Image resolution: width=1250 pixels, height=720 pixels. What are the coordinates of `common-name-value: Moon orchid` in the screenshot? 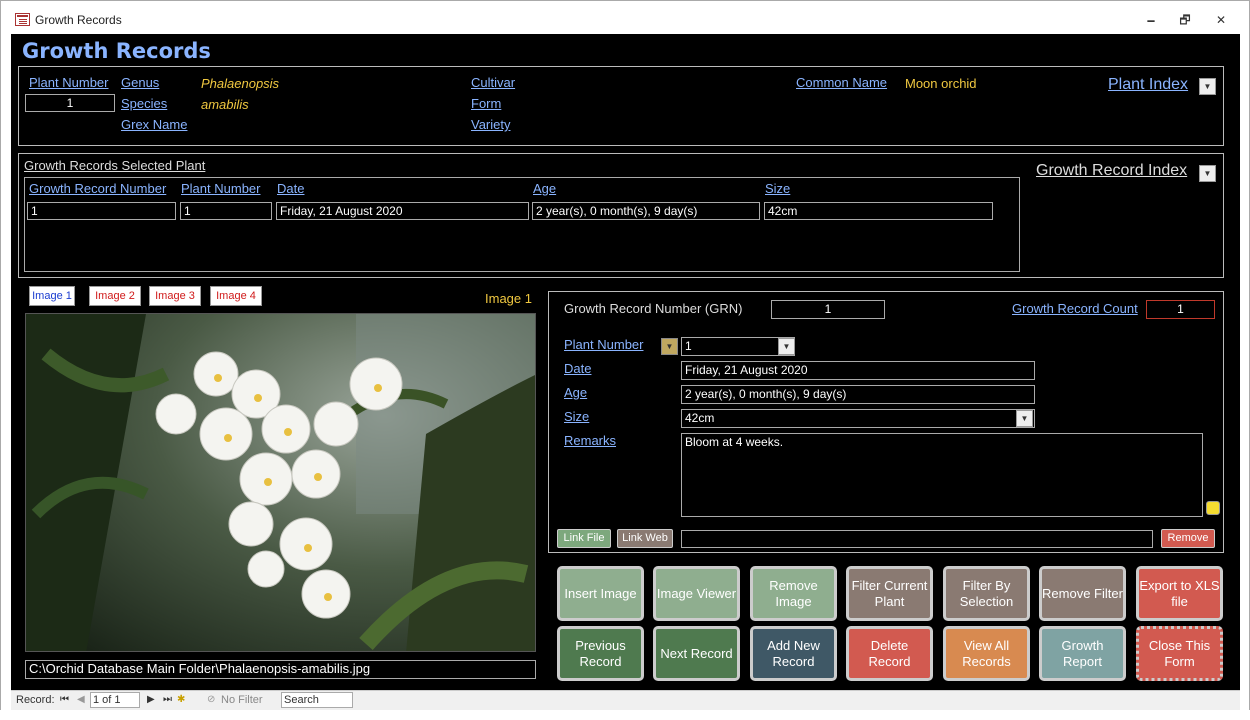 It's located at (941, 83).